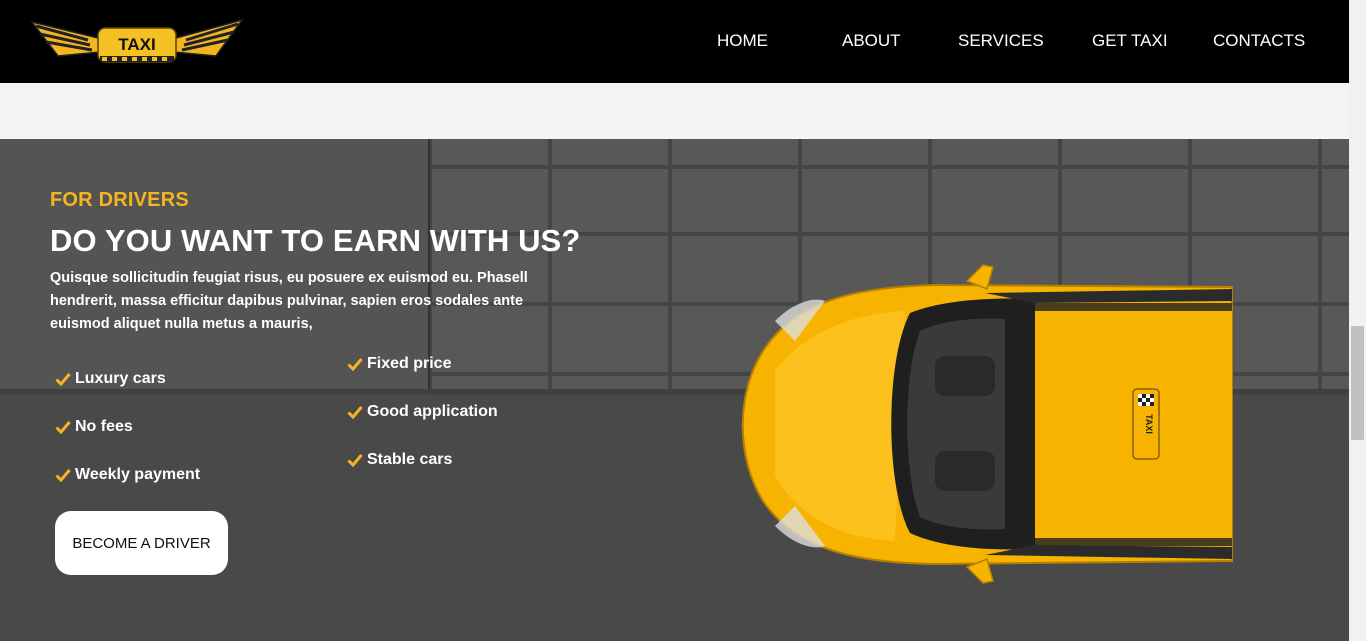  I want to click on become-driver-button: BECOME A DRIVER, so click(141, 543).